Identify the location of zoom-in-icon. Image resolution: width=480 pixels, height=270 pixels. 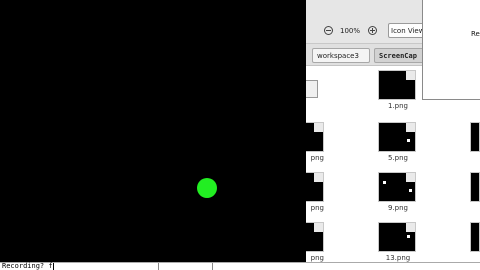
(372, 30).